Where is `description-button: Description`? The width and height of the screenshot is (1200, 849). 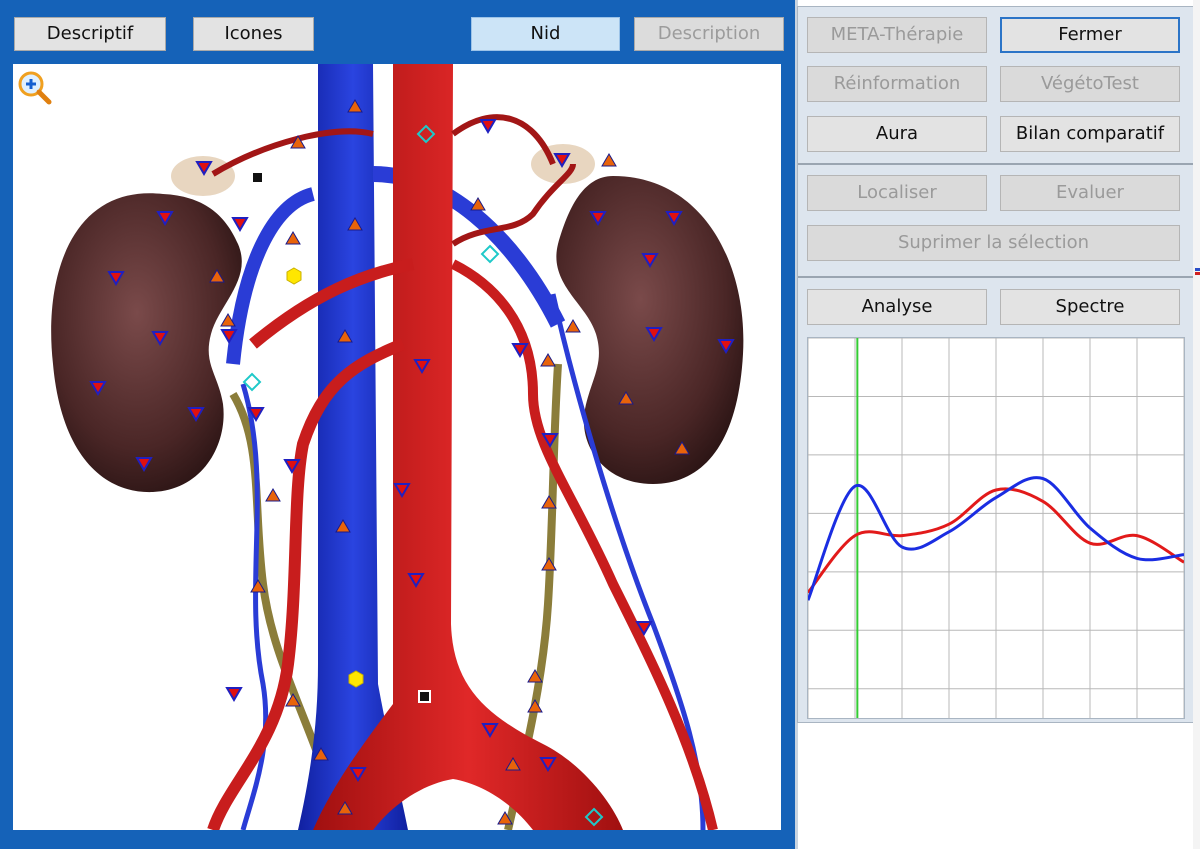 description-button: Description is located at coordinates (709, 34).